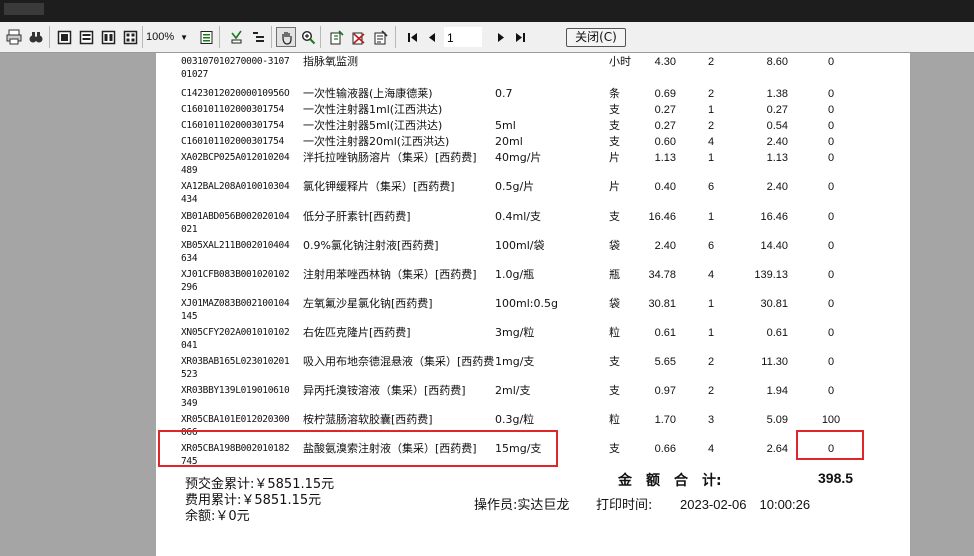 Image resolution: width=974 pixels, height=556 pixels. I want to click on cell-code-continued: 296, so click(189, 287).